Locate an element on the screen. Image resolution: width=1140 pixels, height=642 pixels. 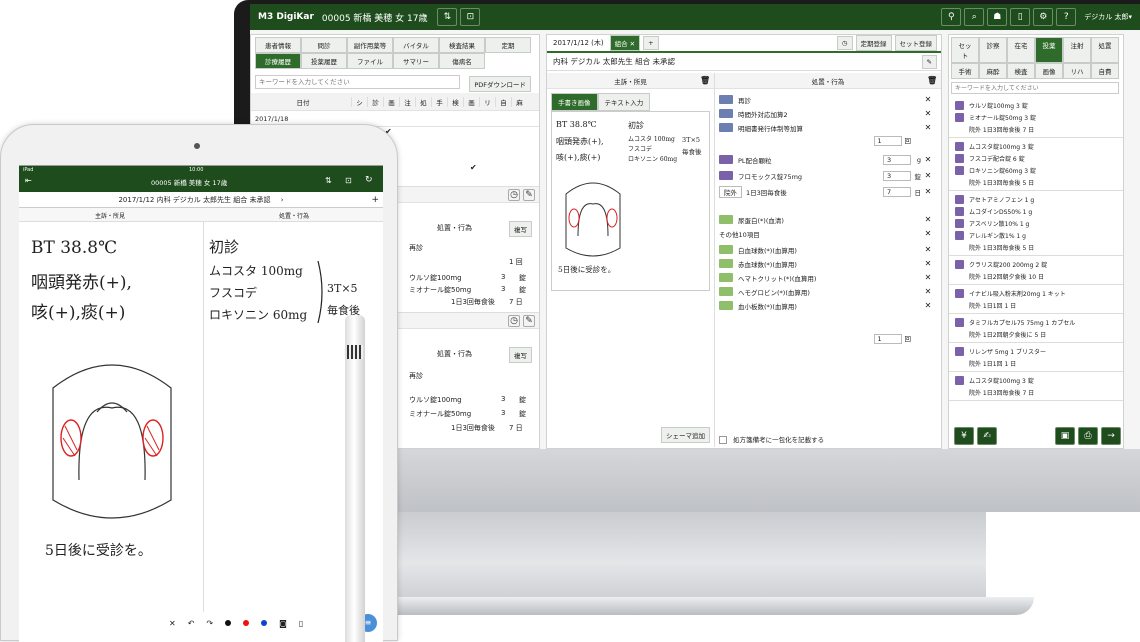
order-set-group: タミフルカプセル75 75mg 1 カプセル 院外 1日2回朝夕食後に 5 日 is located at coordinates (1036, 328).